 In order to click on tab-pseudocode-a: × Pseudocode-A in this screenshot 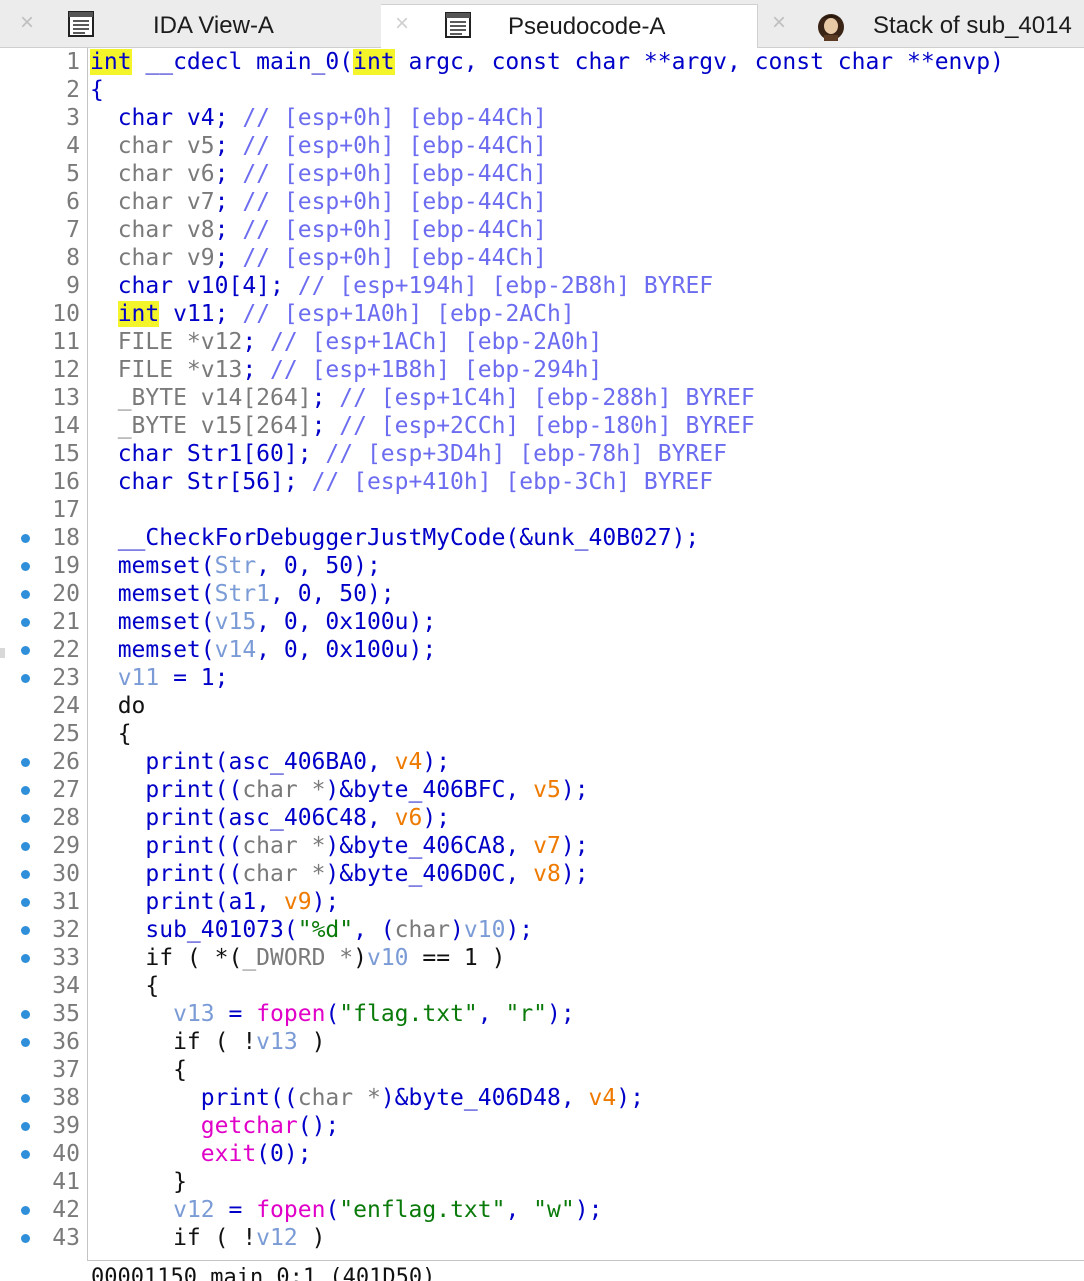, I will do `click(569, 26)`.